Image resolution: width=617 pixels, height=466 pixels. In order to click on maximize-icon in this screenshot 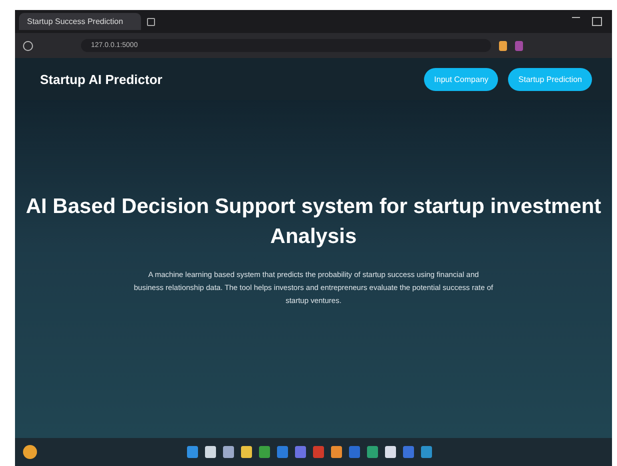, I will do `click(597, 21)`.